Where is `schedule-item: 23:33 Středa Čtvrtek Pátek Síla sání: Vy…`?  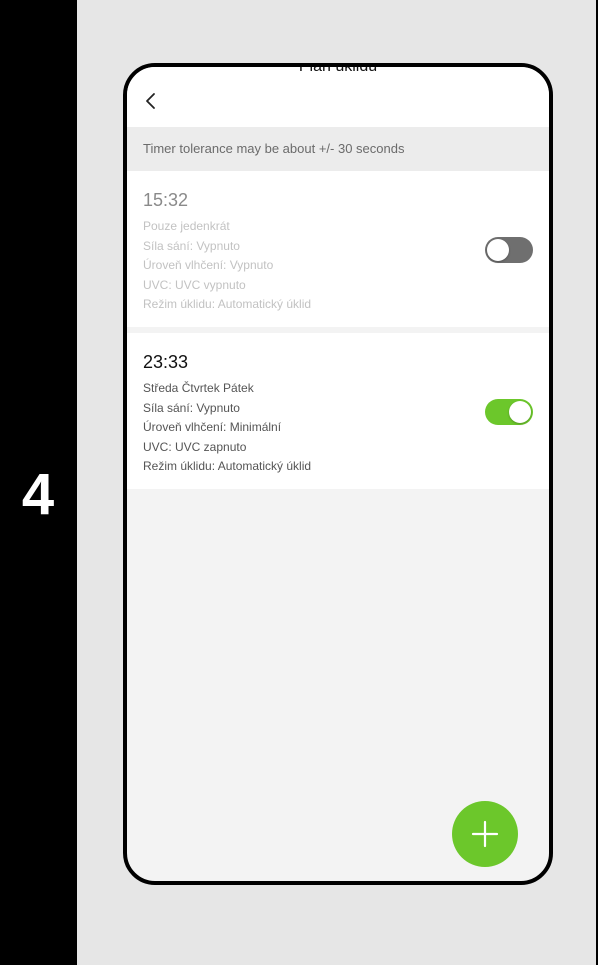
schedule-item: 23:33 Středa Čtvrtek Pátek Síla sání: Vy… is located at coordinates (338, 411).